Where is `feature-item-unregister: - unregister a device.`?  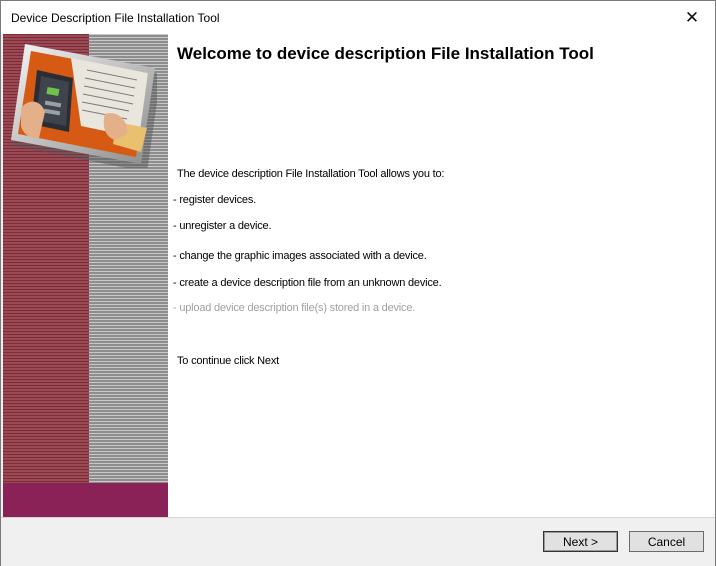 feature-item-unregister: - unregister a device. is located at coordinates (222, 226).